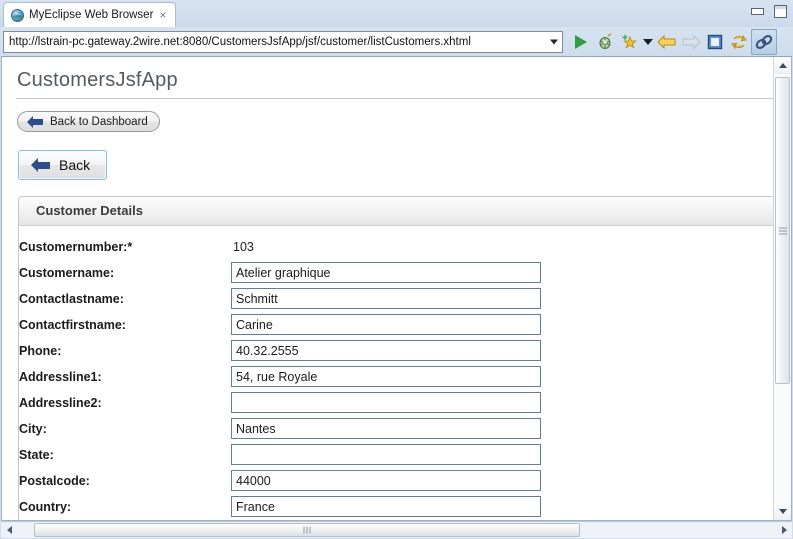 The image size is (793, 539). I want to click on window-controls, so click(768, 11).